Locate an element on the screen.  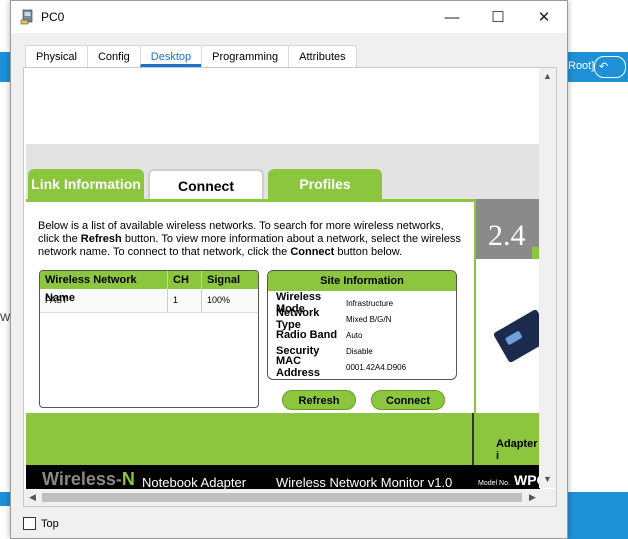
brand-logo-n: N is located at coordinates (128, 479).